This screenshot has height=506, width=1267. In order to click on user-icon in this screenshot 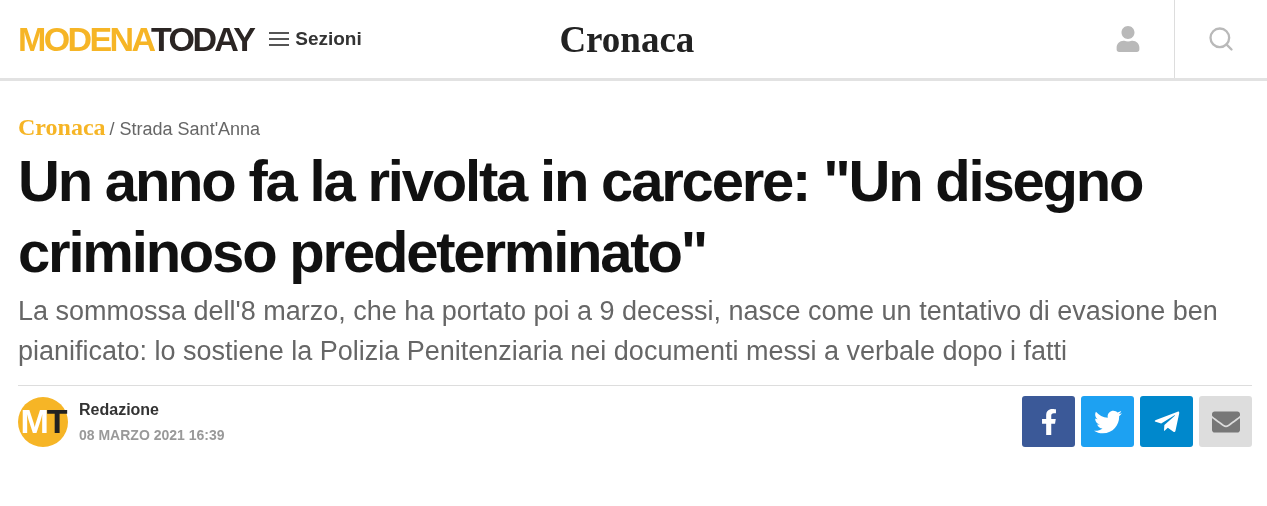, I will do `click(1128, 39)`.